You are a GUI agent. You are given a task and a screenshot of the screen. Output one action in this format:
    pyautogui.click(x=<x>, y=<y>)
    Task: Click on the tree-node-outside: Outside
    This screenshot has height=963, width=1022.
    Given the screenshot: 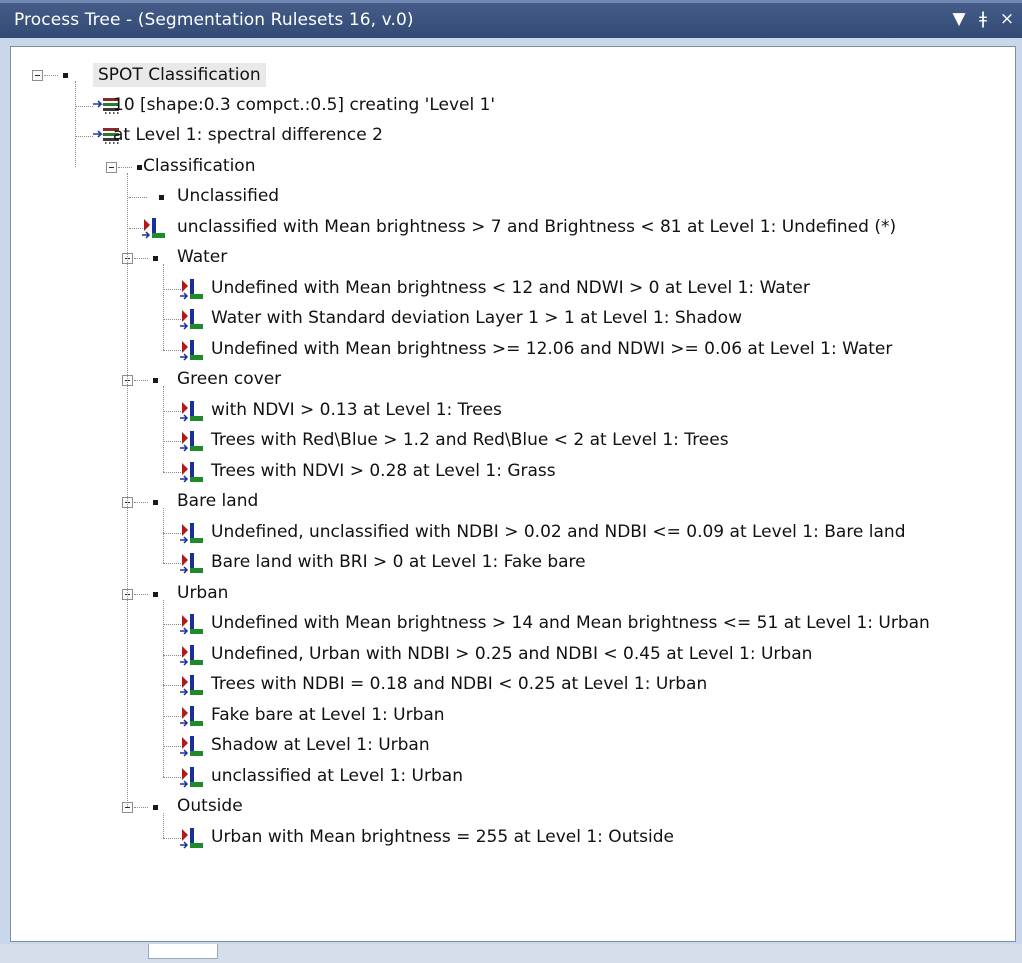 What is the action you would take?
    pyautogui.click(x=513, y=807)
    